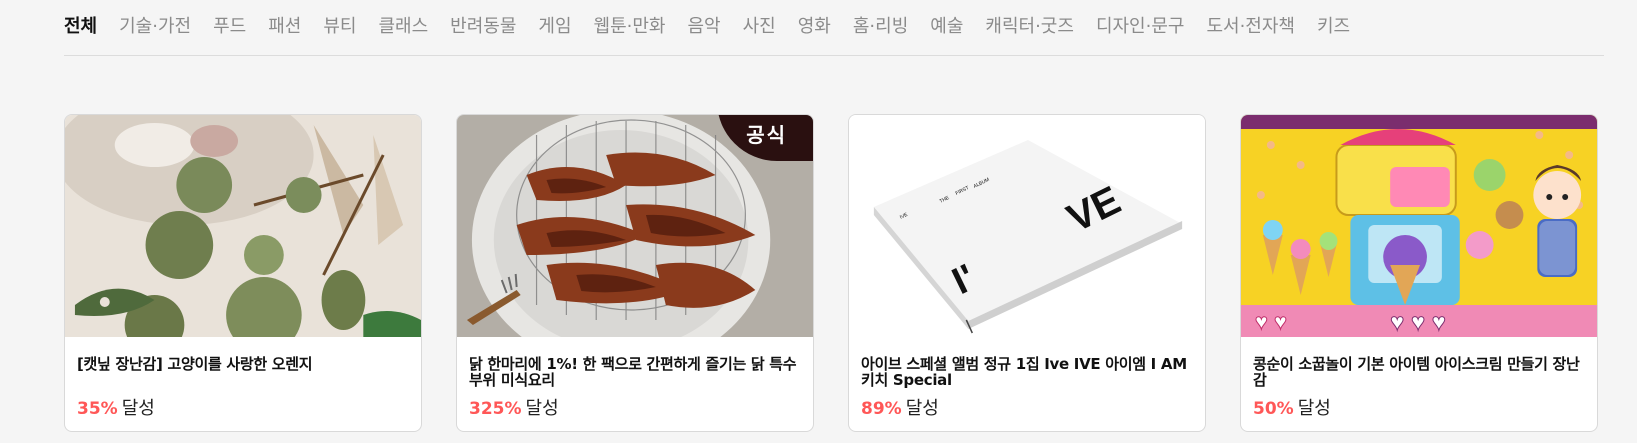 The image size is (1637, 443). What do you see at coordinates (759, 27) in the screenshot?
I see `tab-photo: 사진` at bounding box center [759, 27].